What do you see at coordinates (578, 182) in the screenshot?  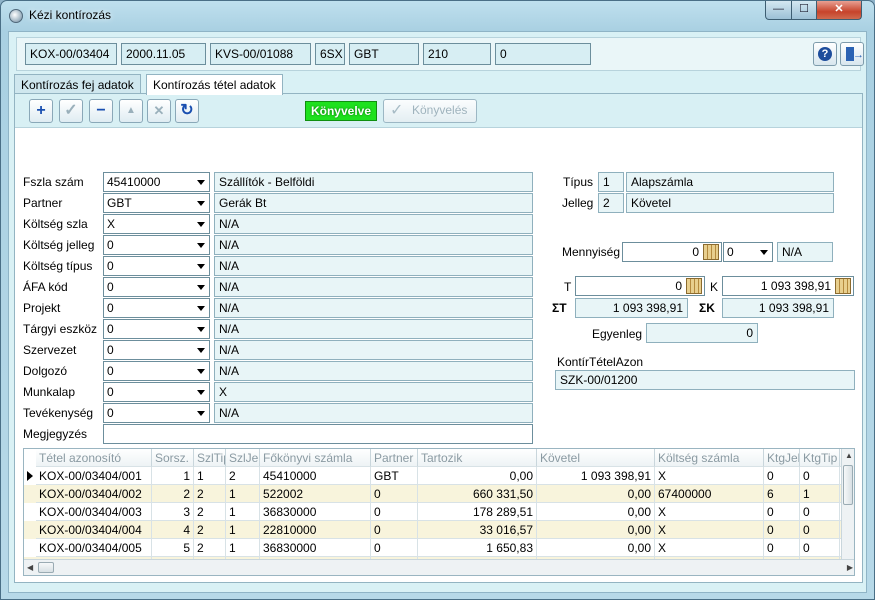 I see `type-label: Típus` at bounding box center [578, 182].